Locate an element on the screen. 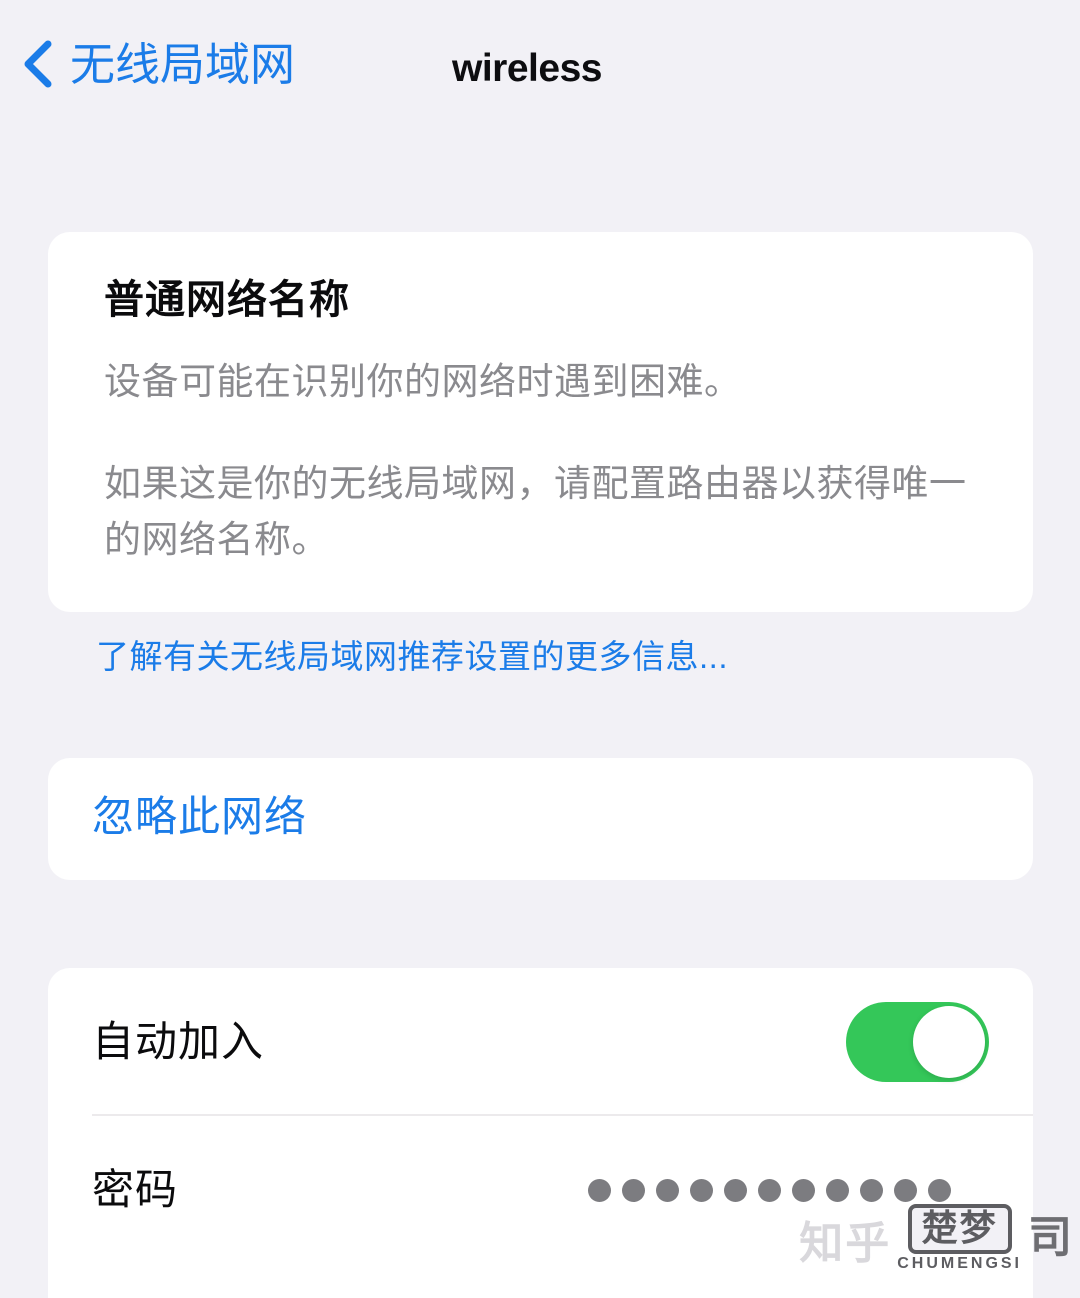 The height and width of the screenshot is (1298, 1080). navigation-bar: 无线局域网 wireless is located at coordinates (540, 75).